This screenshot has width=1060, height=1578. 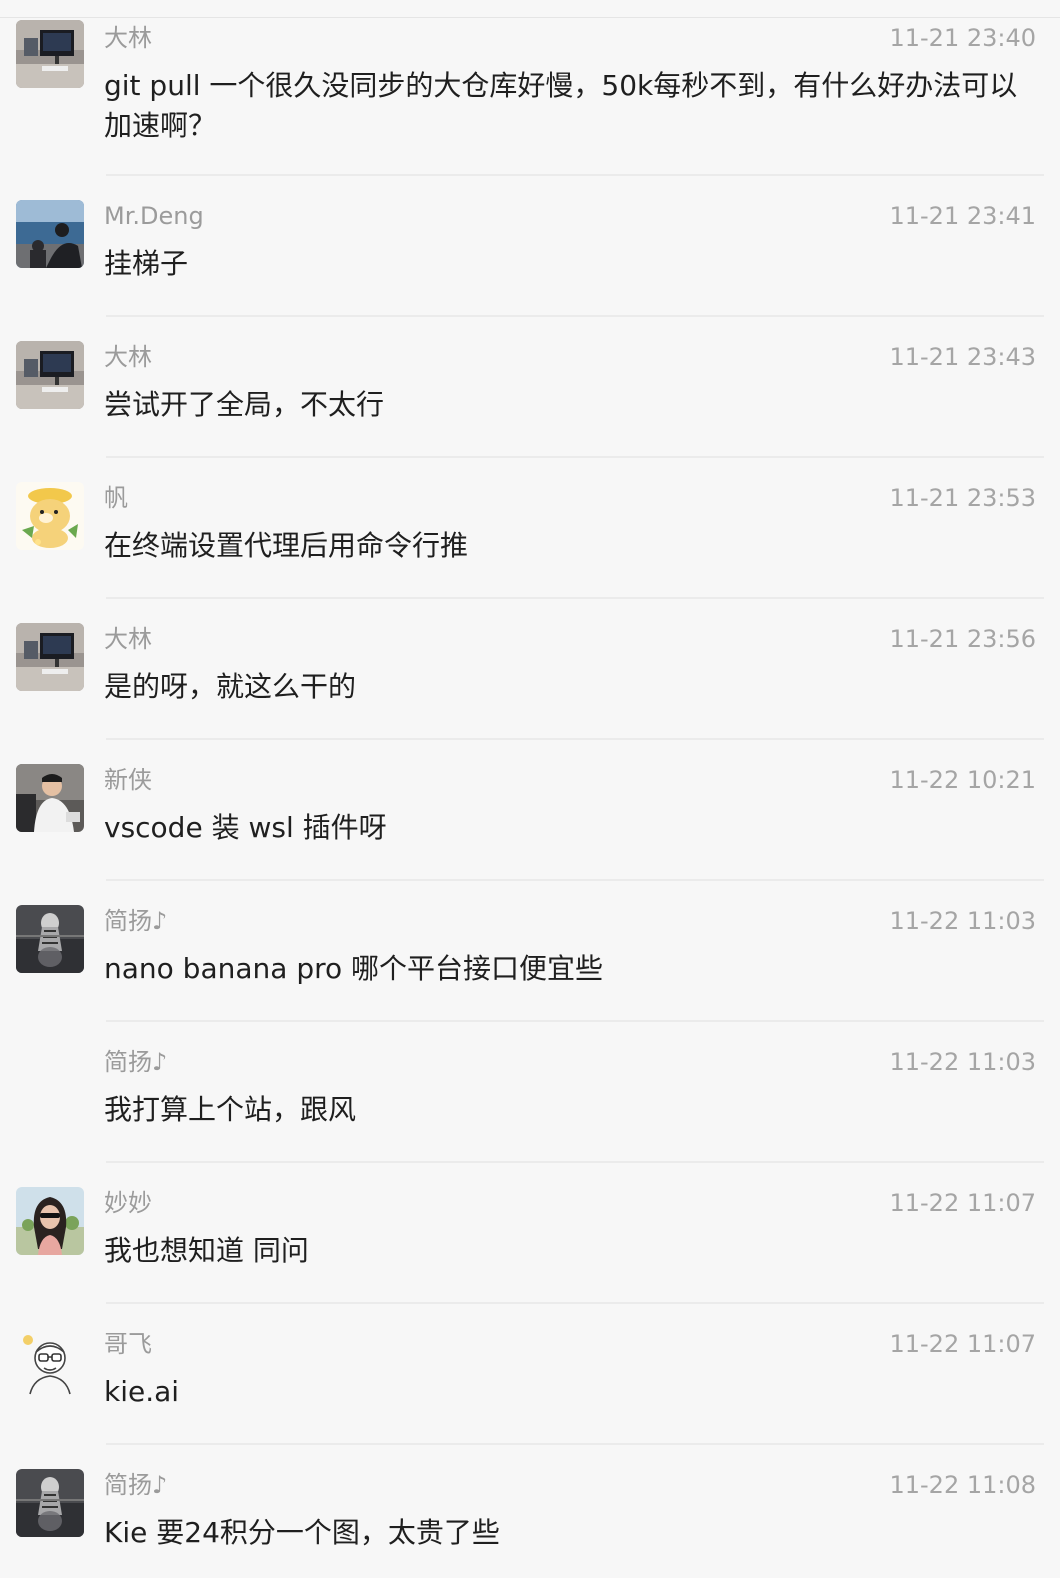 What do you see at coordinates (50, 234) in the screenshot?
I see `seaside-person-avatar` at bounding box center [50, 234].